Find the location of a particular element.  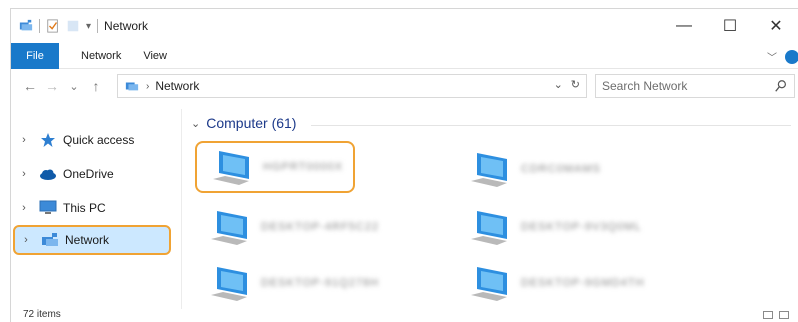

recent-locations-button: ⌄ is located at coordinates (74, 86).